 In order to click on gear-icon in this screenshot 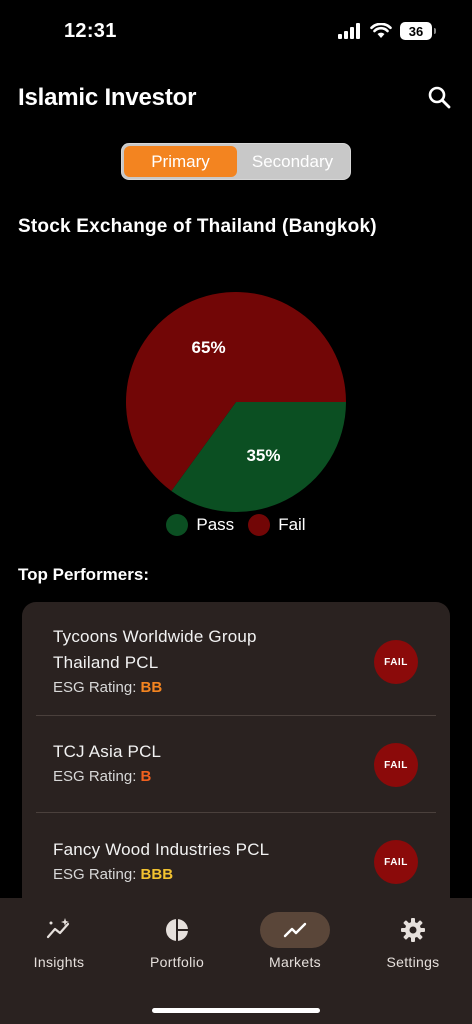, I will do `click(413, 930)`.